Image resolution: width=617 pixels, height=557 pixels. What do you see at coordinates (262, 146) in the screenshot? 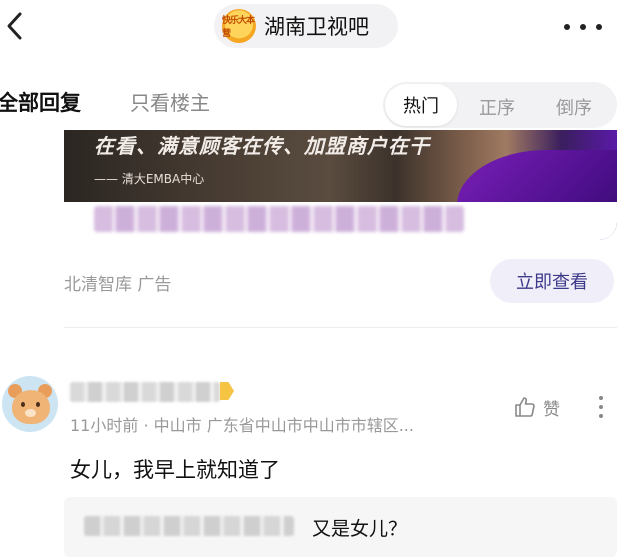
I see `ad-slogan: 在看、满意顾客在传、加盟商户在干` at bounding box center [262, 146].